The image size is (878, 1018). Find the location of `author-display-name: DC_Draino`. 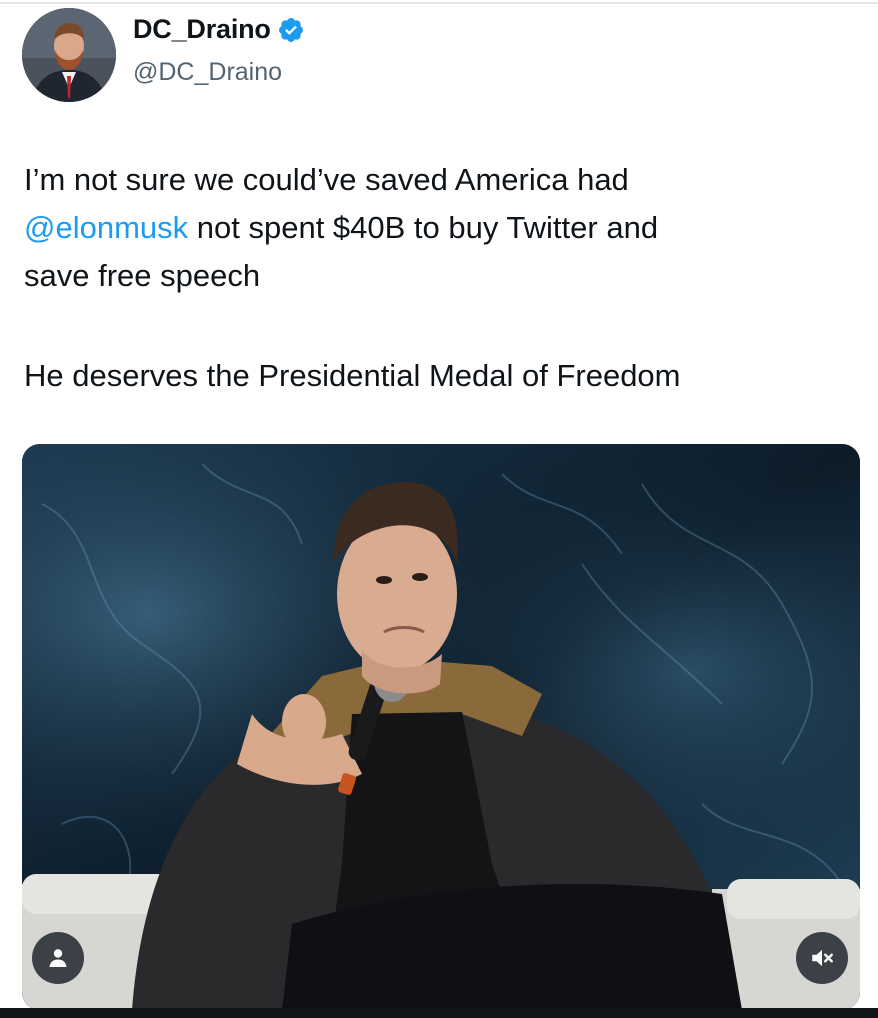

author-display-name: DC_Draino is located at coordinates (202, 29).